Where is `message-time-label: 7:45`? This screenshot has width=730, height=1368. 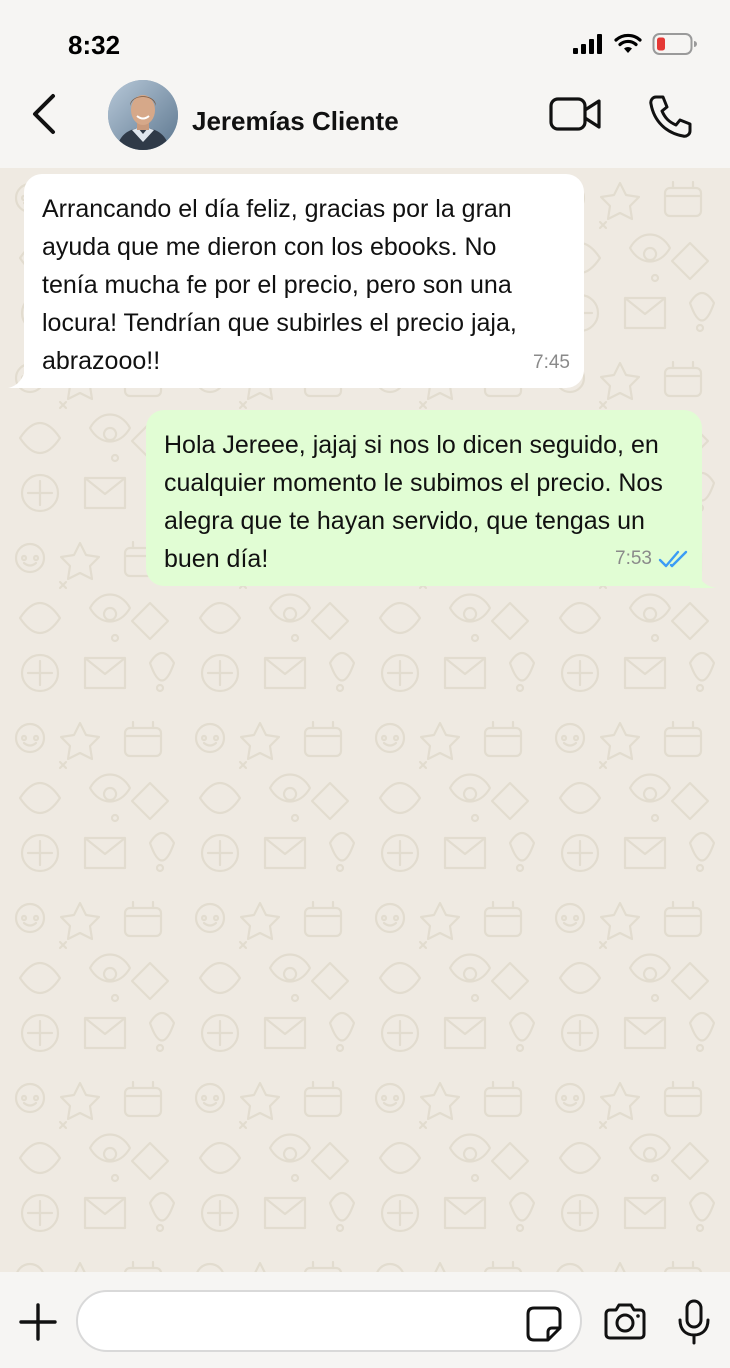 message-time-label: 7:45 is located at coordinates (551, 362).